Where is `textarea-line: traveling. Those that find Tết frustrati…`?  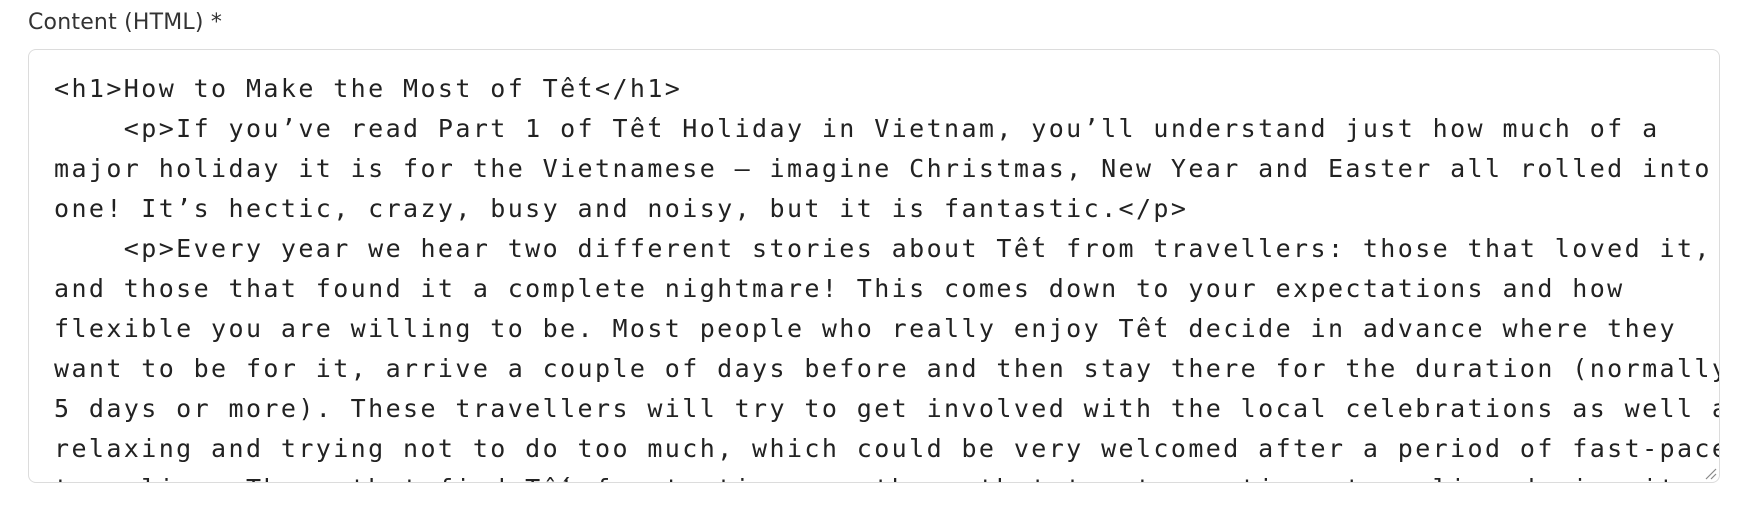
textarea-line: traveling. Those that find Tết frustrati… is located at coordinates (886, 475).